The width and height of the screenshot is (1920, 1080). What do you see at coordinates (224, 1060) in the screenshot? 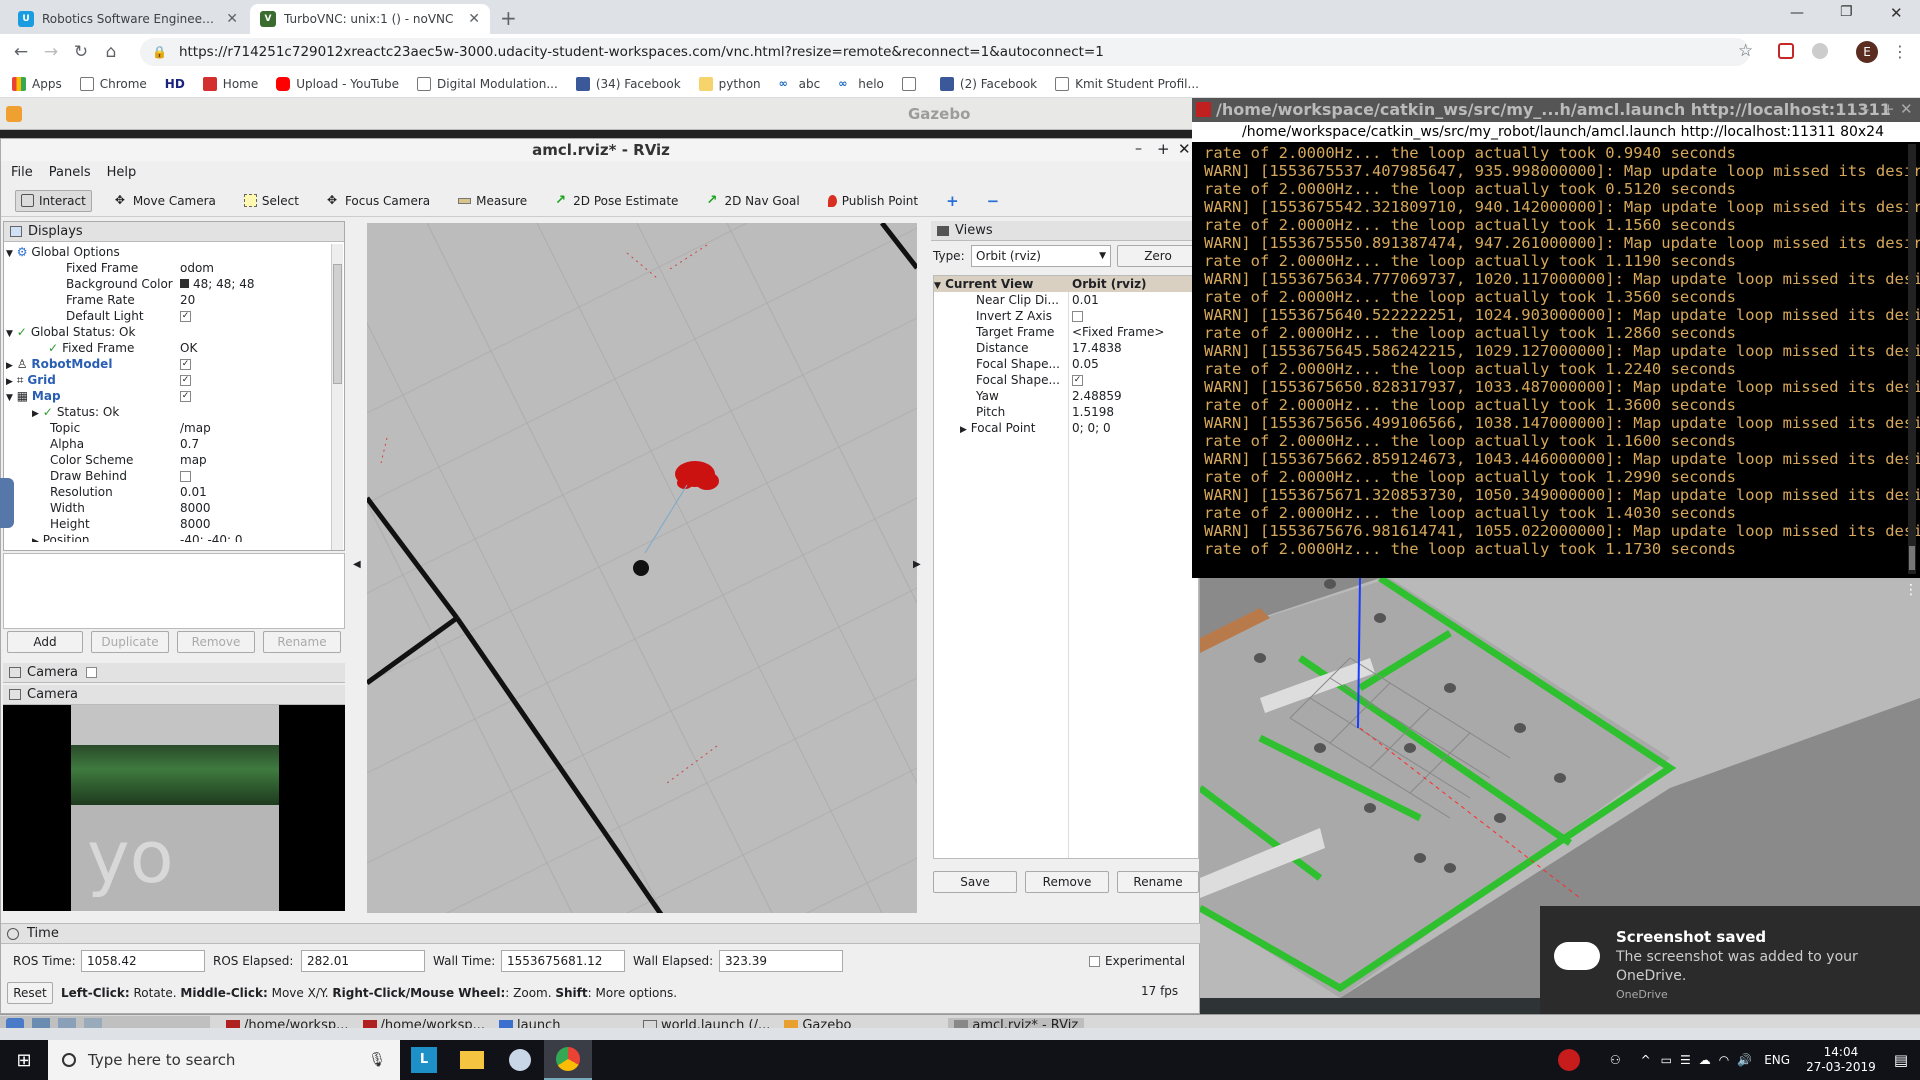
I see `taskbar-search: Type here to search 🎙` at bounding box center [224, 1060].